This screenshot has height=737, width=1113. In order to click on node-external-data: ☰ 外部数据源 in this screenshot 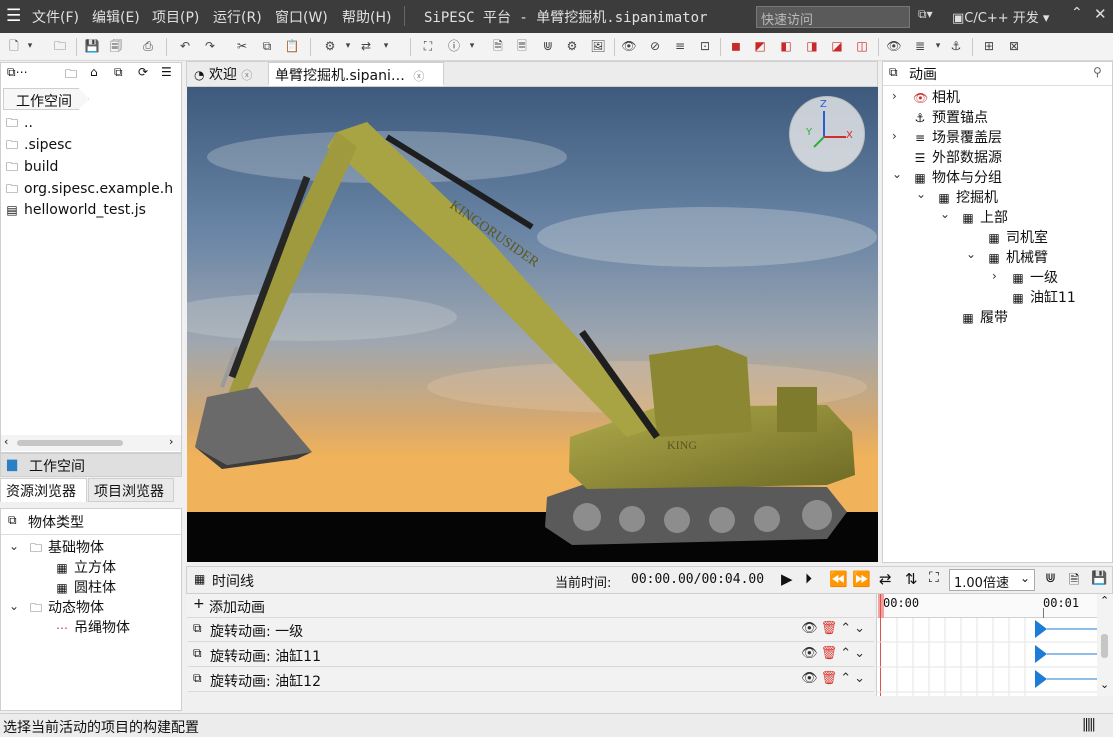, I will do `click(957, 157)`.